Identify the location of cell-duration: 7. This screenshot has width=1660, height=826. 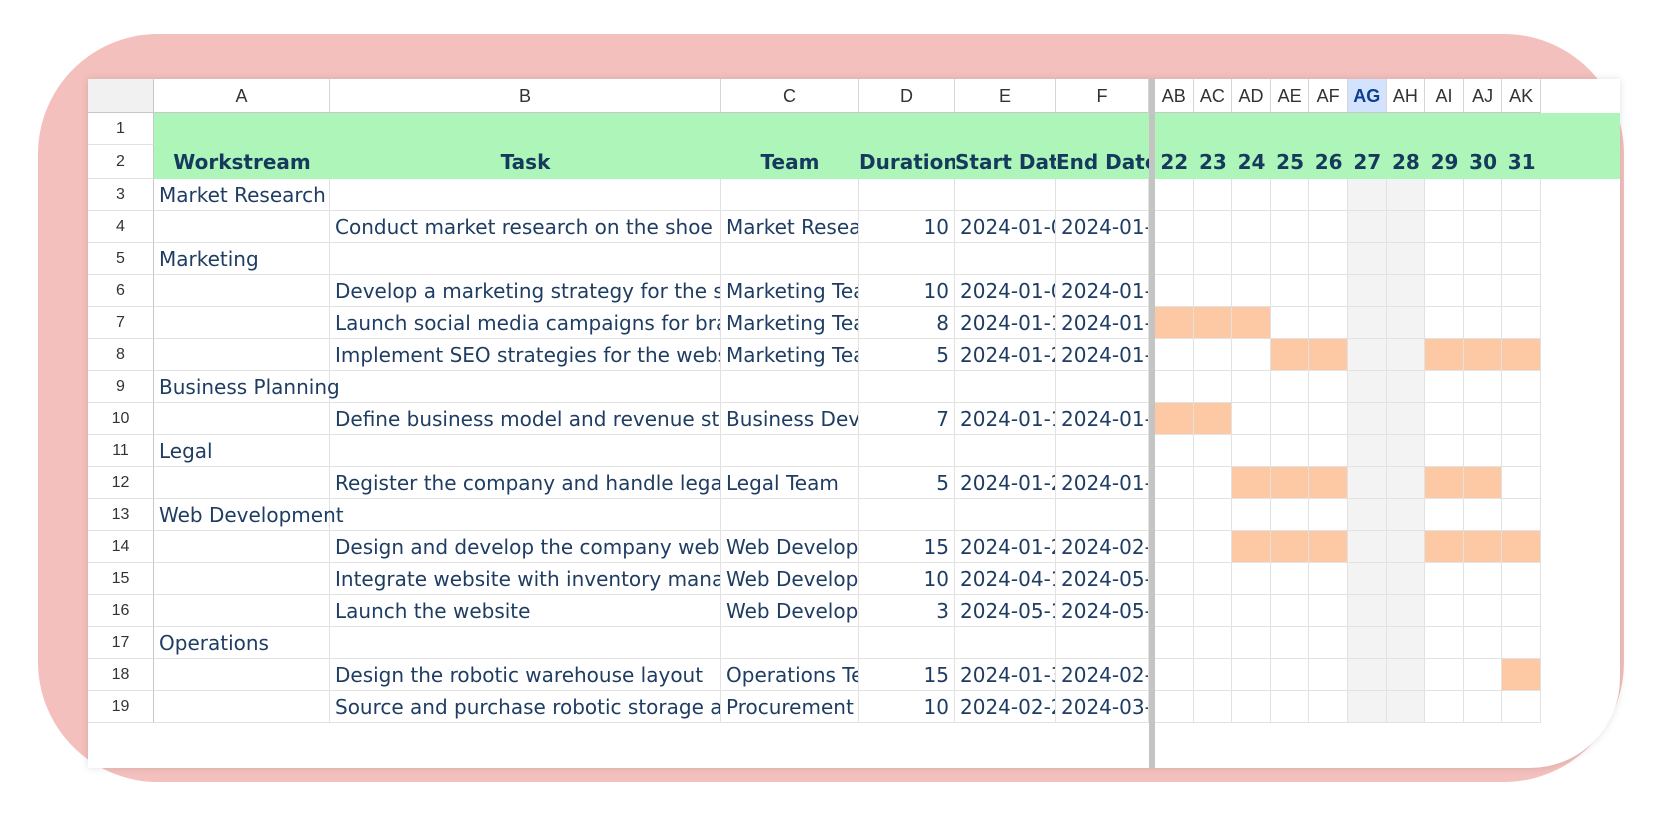
(907, 419).